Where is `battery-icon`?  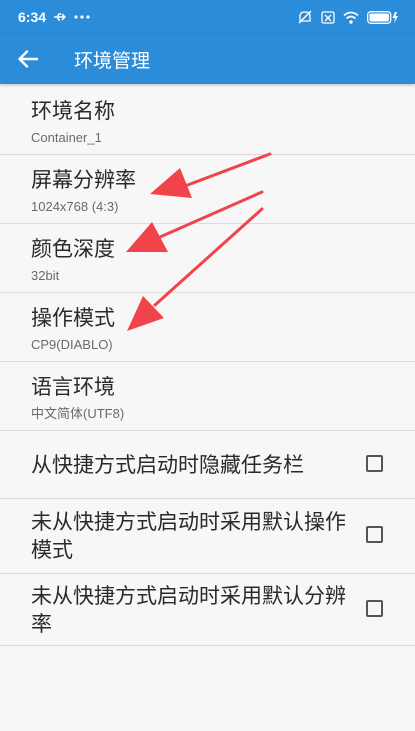 battery-icon is located at coordinates (382, 17).